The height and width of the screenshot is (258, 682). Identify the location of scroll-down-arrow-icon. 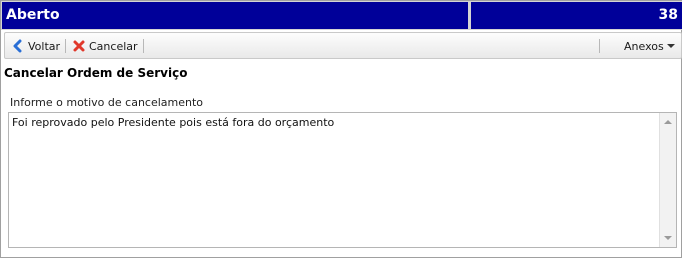
(668, 238).